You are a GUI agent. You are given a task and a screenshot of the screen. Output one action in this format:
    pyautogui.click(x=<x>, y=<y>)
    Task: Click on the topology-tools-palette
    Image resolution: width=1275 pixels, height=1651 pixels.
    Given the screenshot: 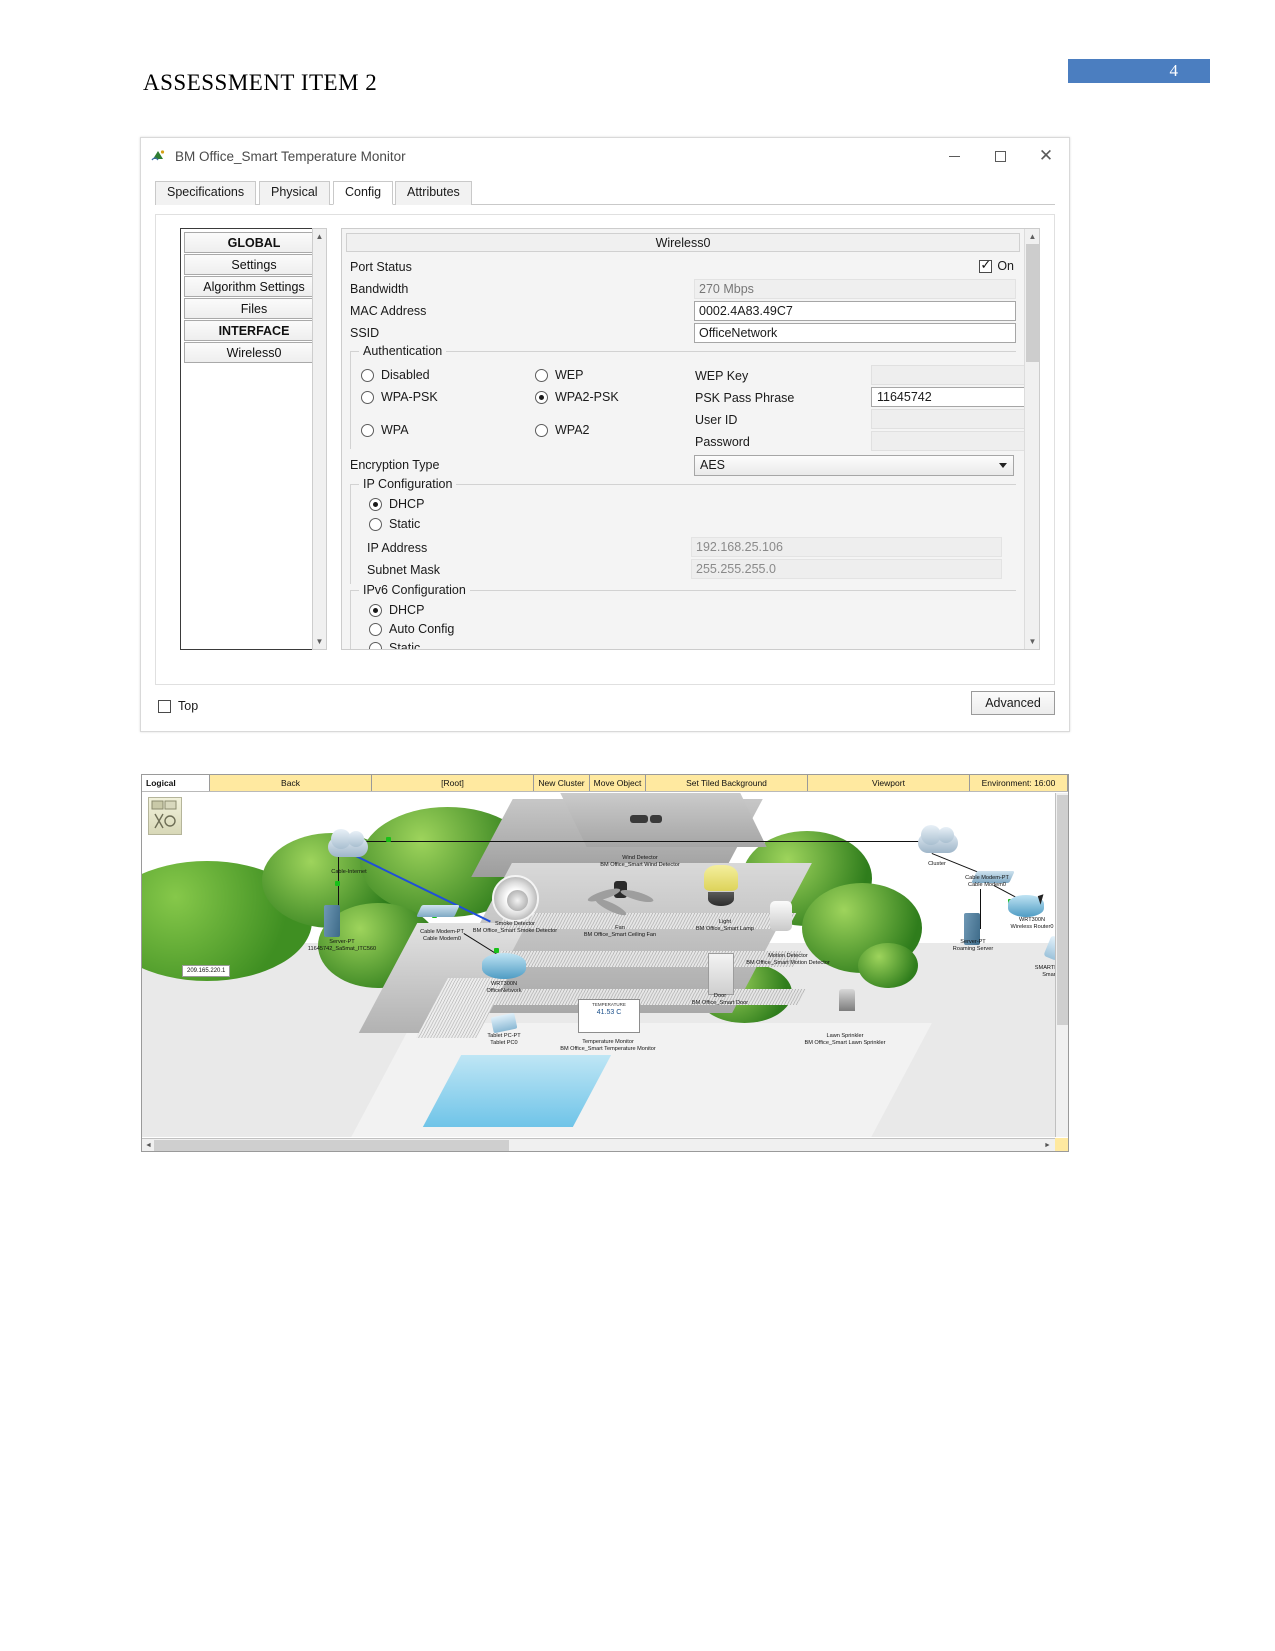 What is the action you would take?
    pyautogui.click(x=165, y=816)
    